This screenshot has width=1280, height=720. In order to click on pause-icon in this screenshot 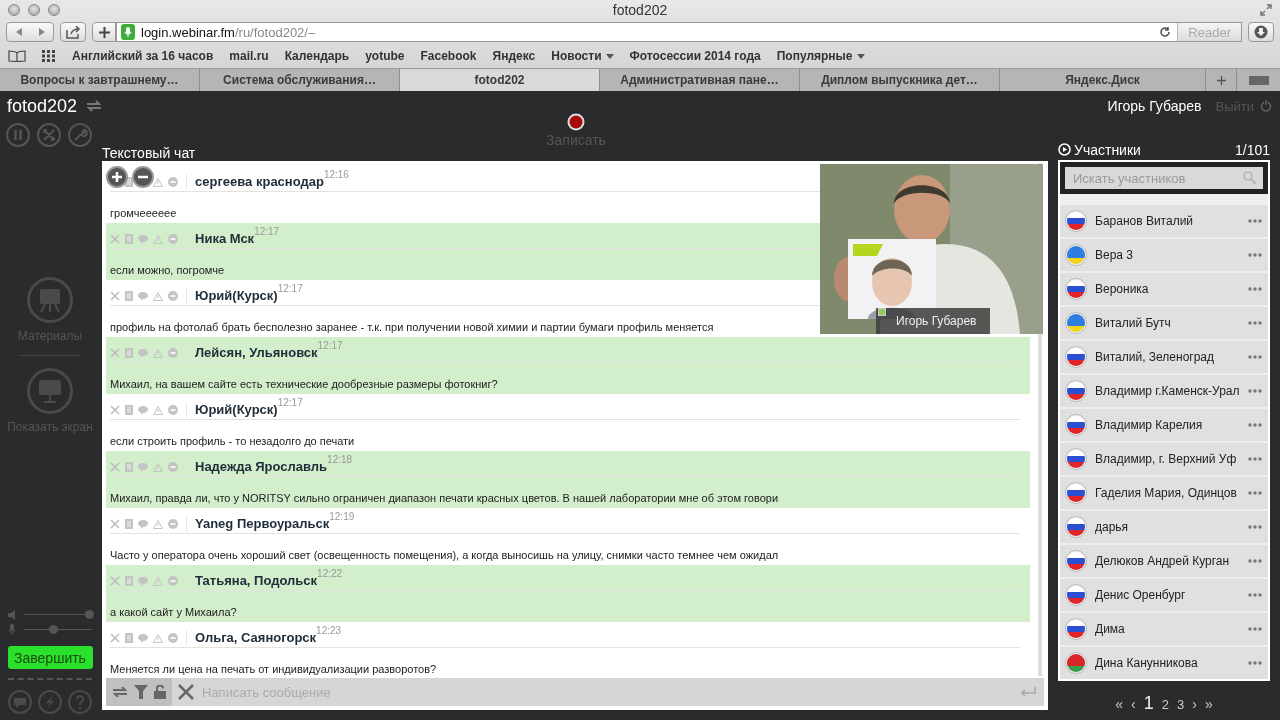, I will do `click(18, 135)`.